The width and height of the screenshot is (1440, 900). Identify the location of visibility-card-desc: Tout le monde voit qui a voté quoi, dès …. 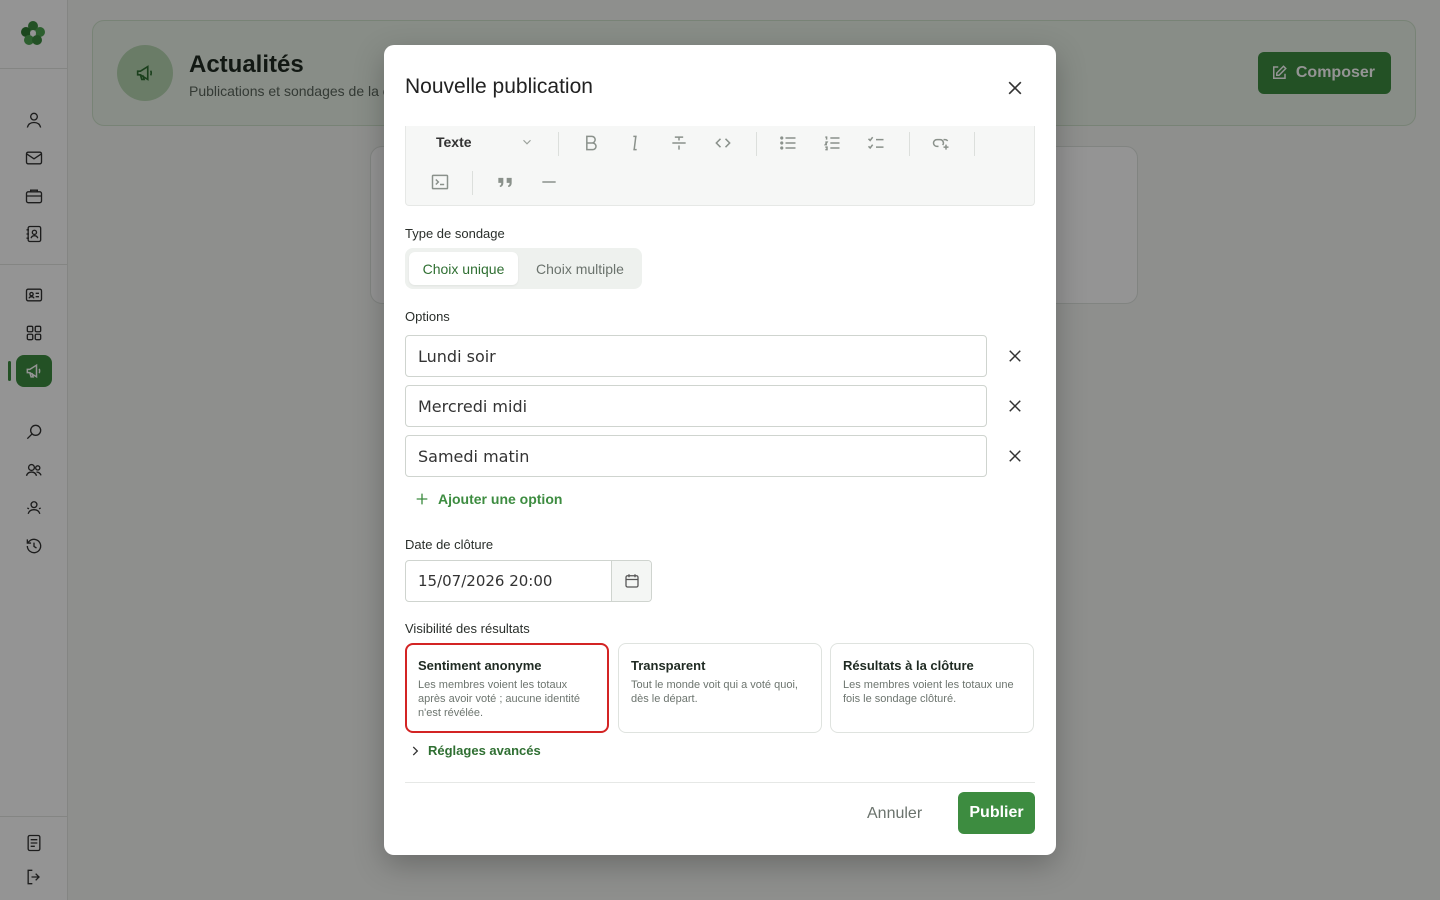
(714, 692).